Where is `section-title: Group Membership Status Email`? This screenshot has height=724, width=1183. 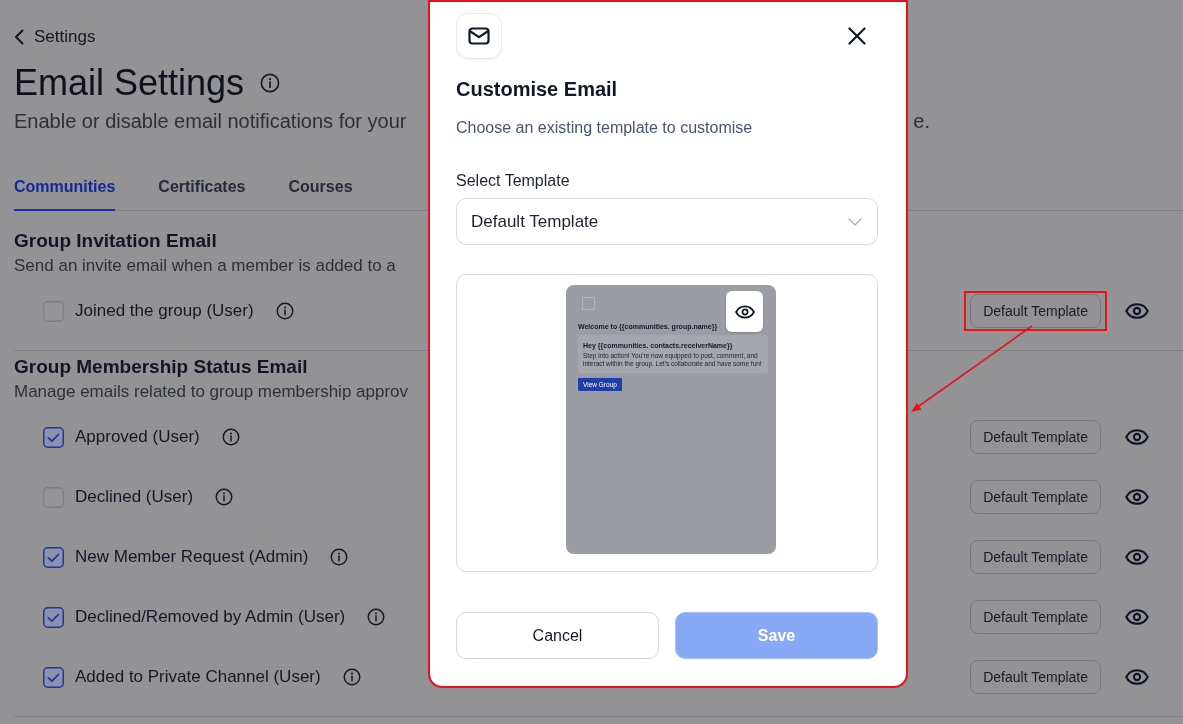 section-title: Group Membership Status Email is located at coordinates (161, 367).